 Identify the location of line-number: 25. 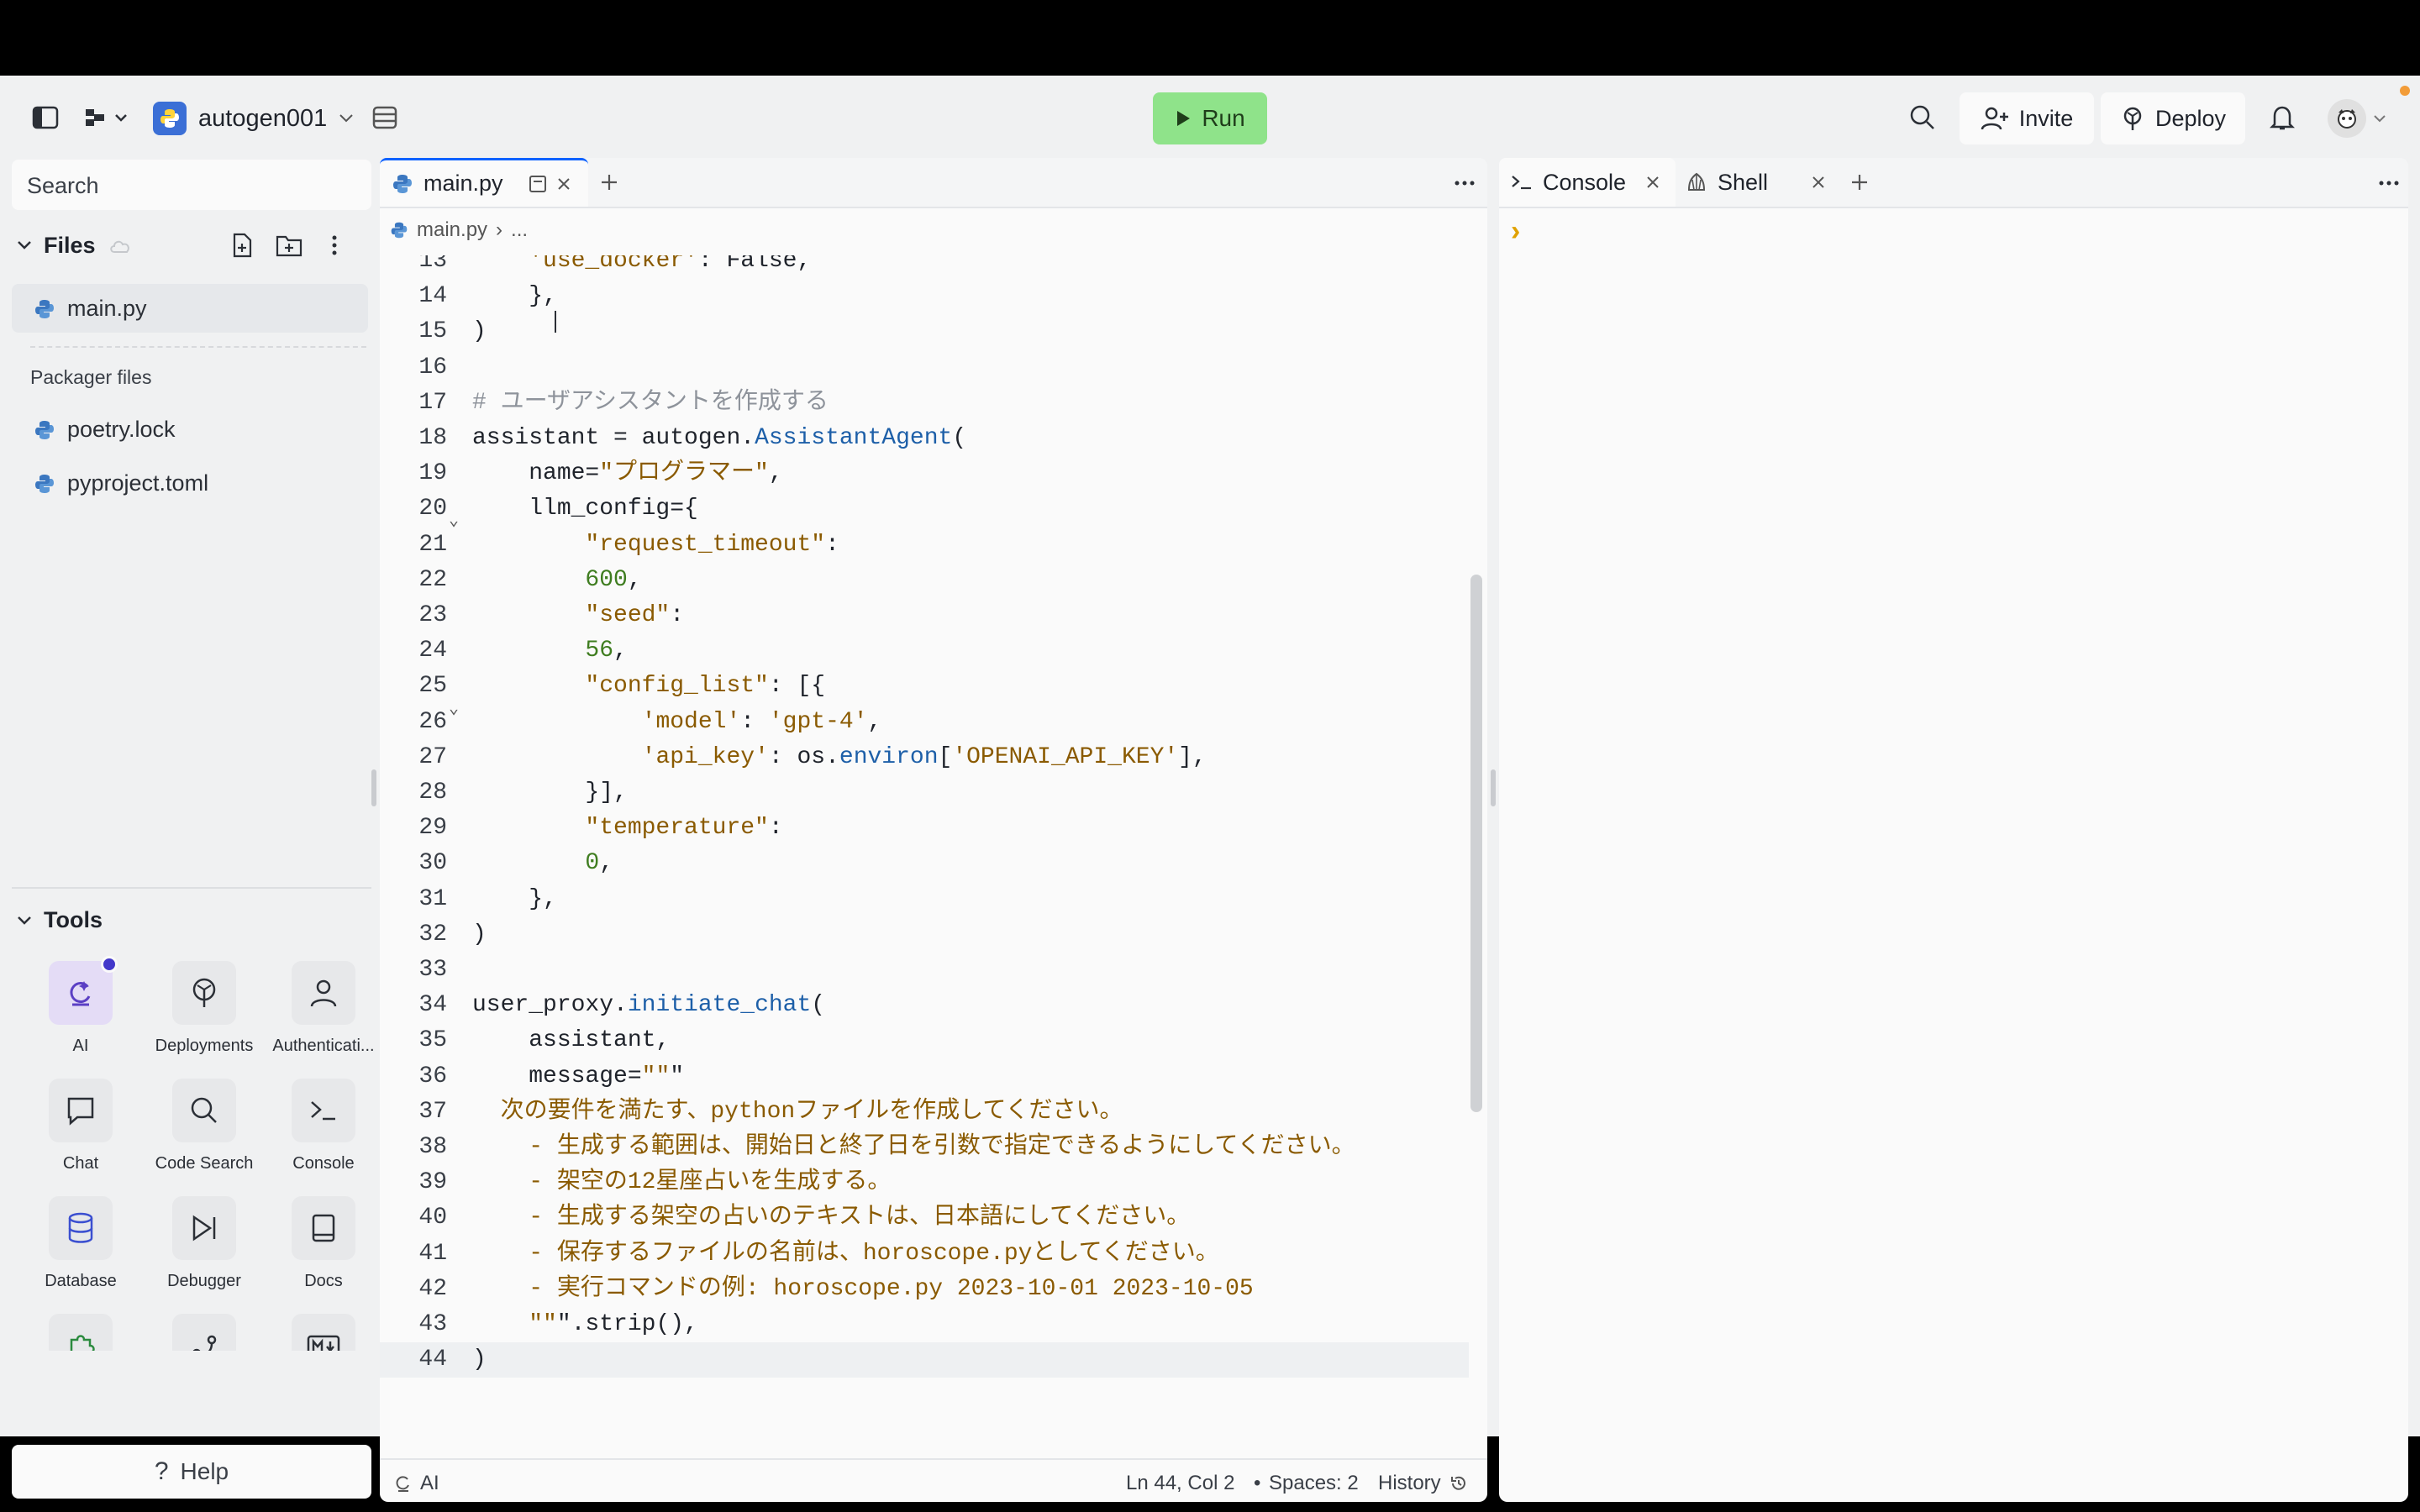
(433, 686).